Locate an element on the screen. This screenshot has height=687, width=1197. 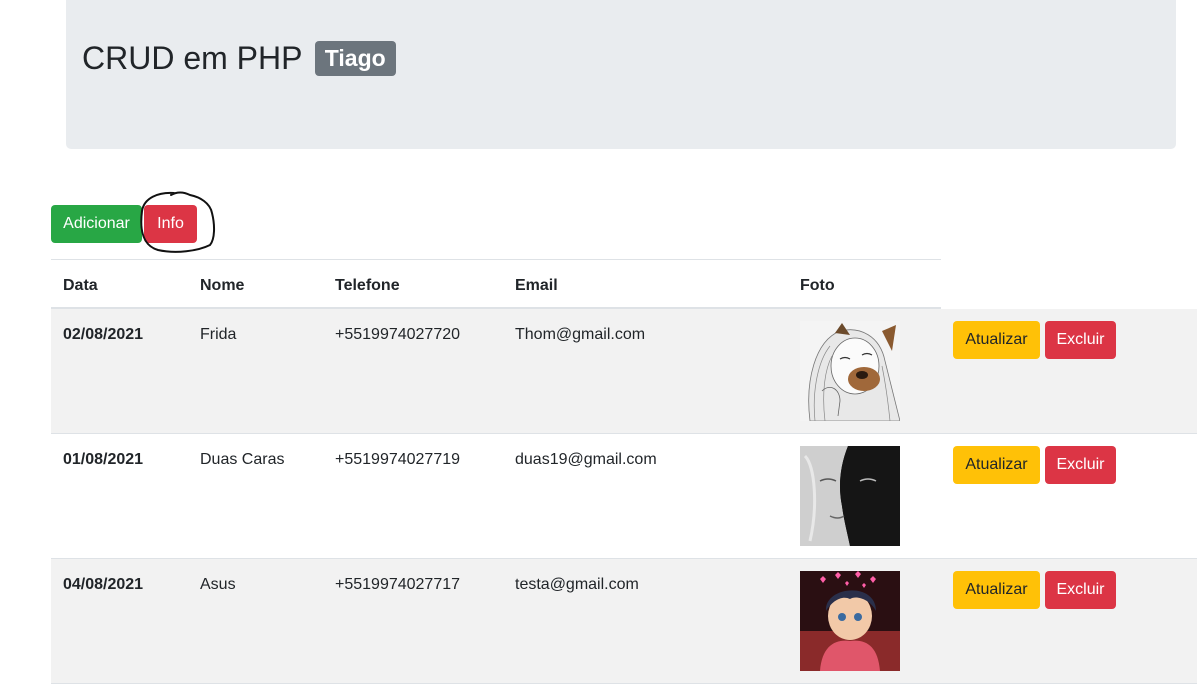
cell-telefone: +5519974027720 is located at coordinates (398, 334).